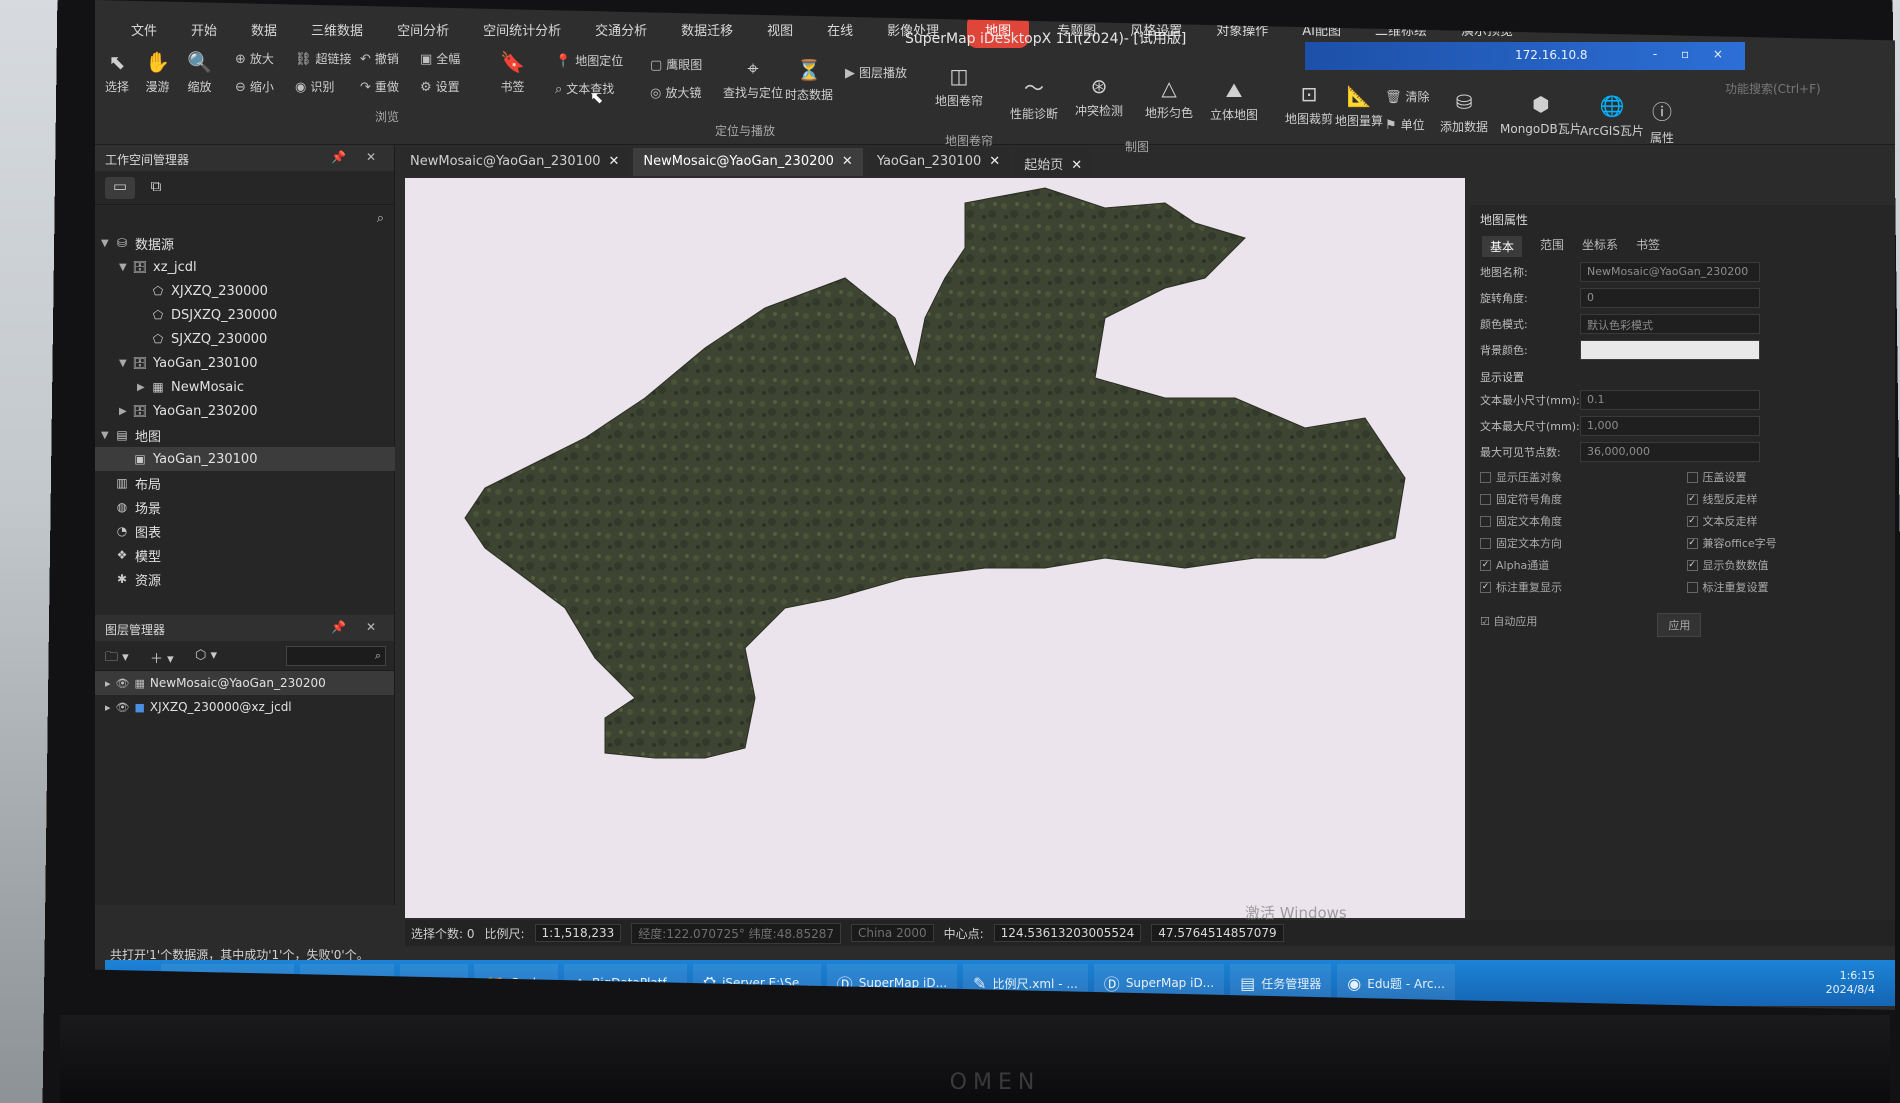 The width and height of the screenshot is (1900, 1103). Describe the element at coordinates (1670, 426) in the screenshot. I see `prop-value-field: 1,000` at that location.